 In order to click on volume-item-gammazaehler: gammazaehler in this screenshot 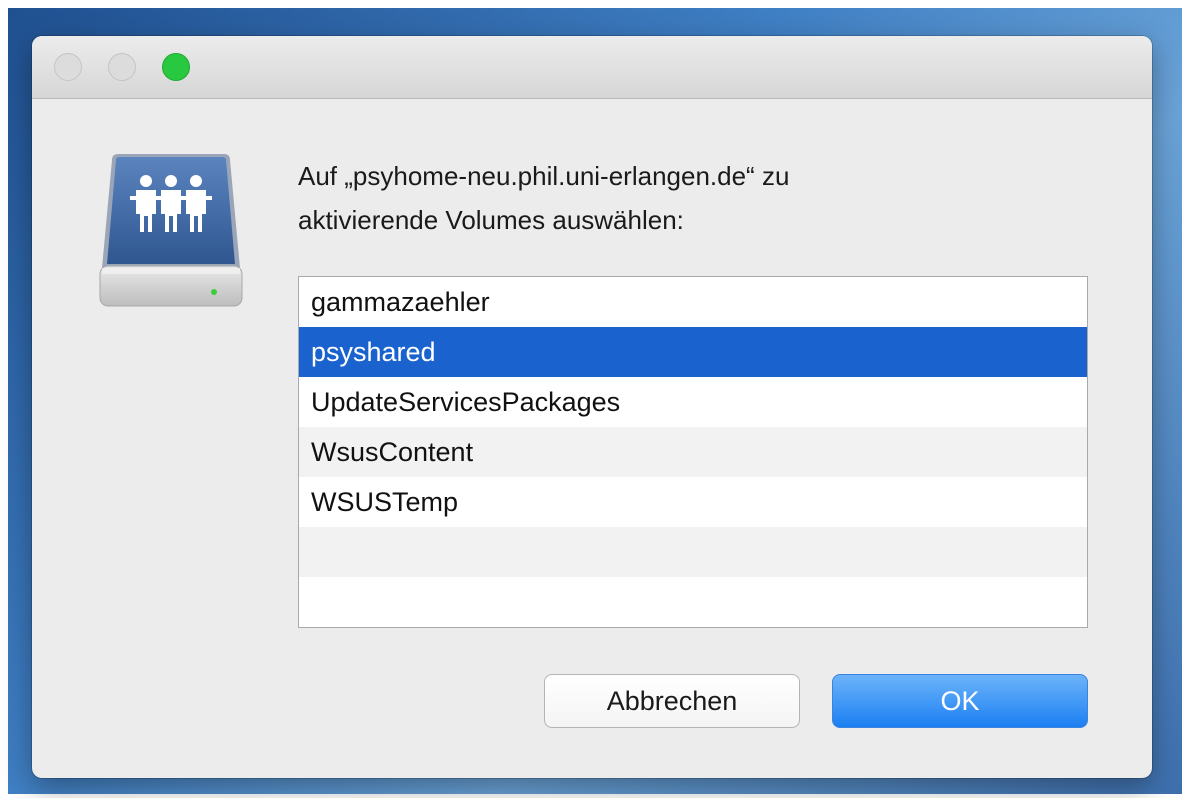, I will do `click(693, 302)`.